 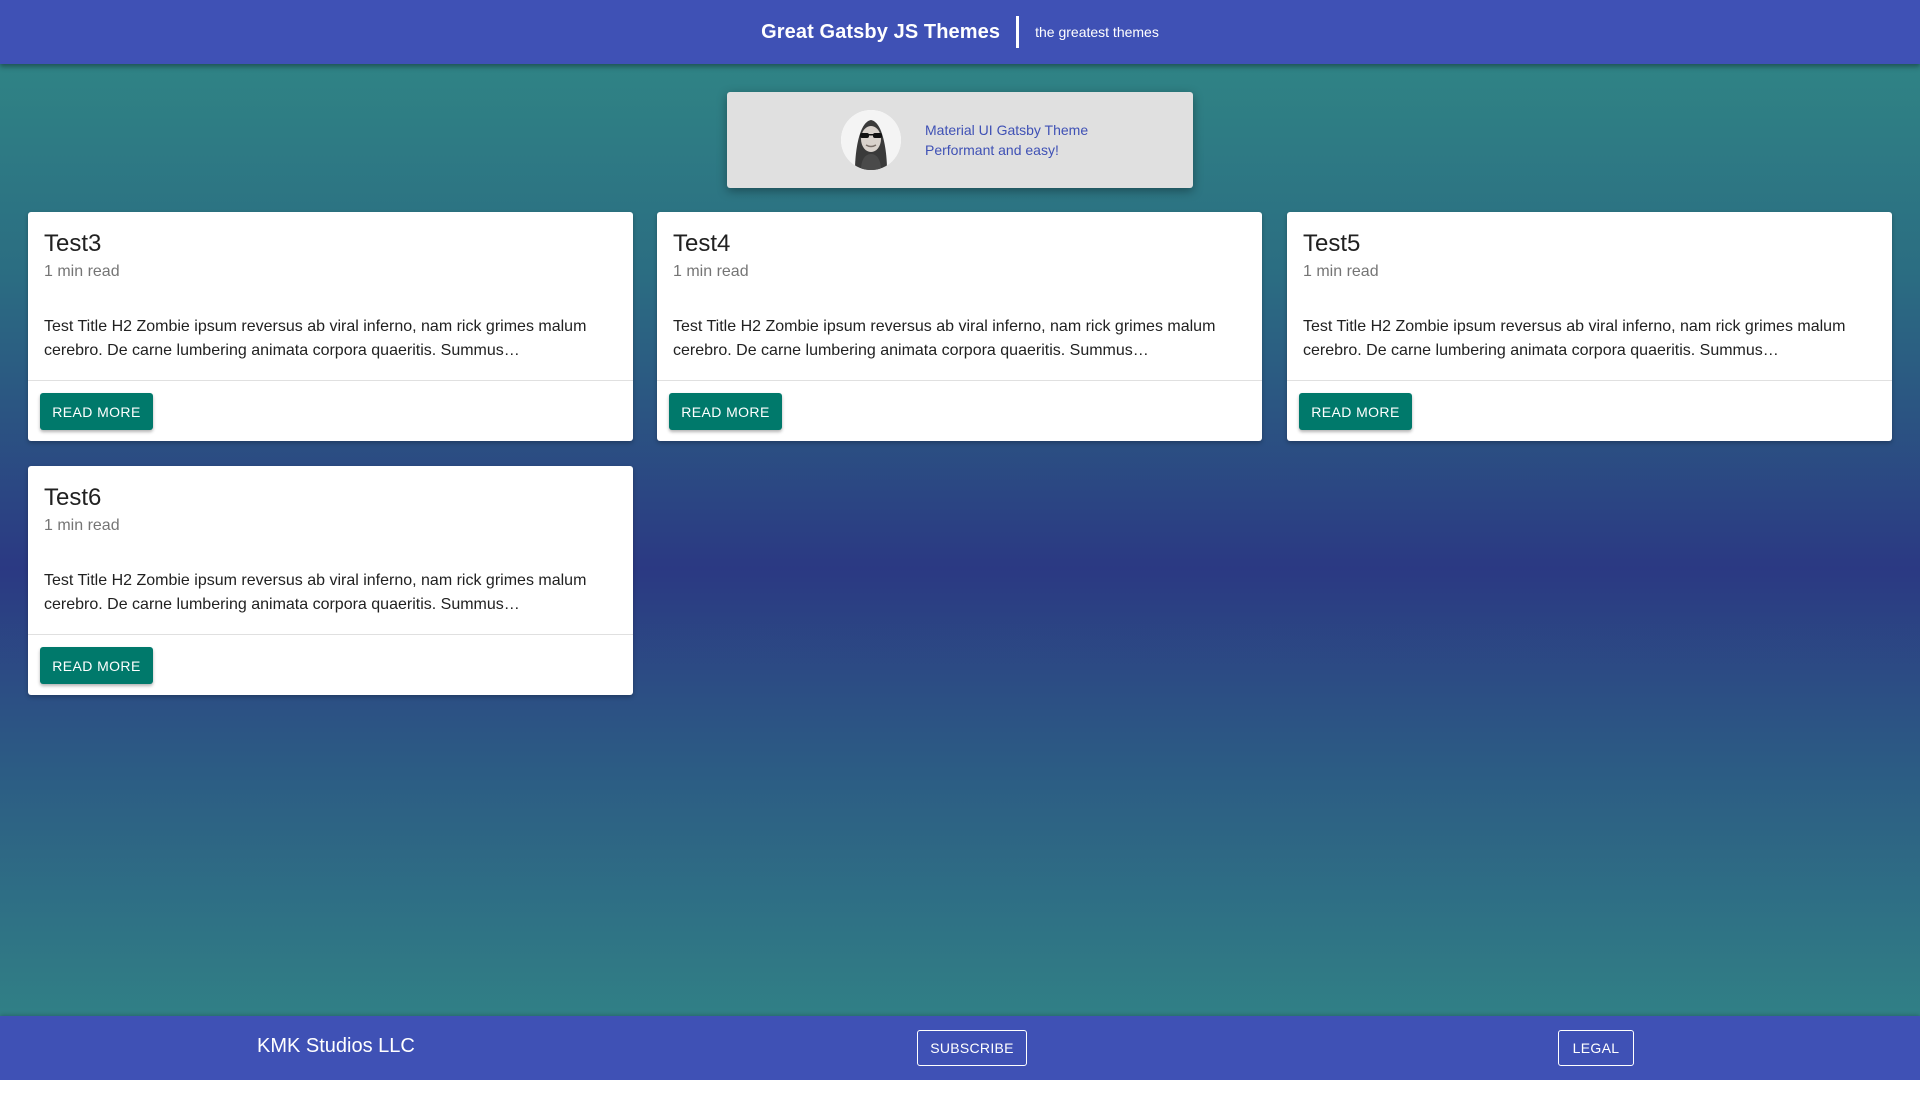 I want to click on post-title: Test4, so click(x=702, y=243).